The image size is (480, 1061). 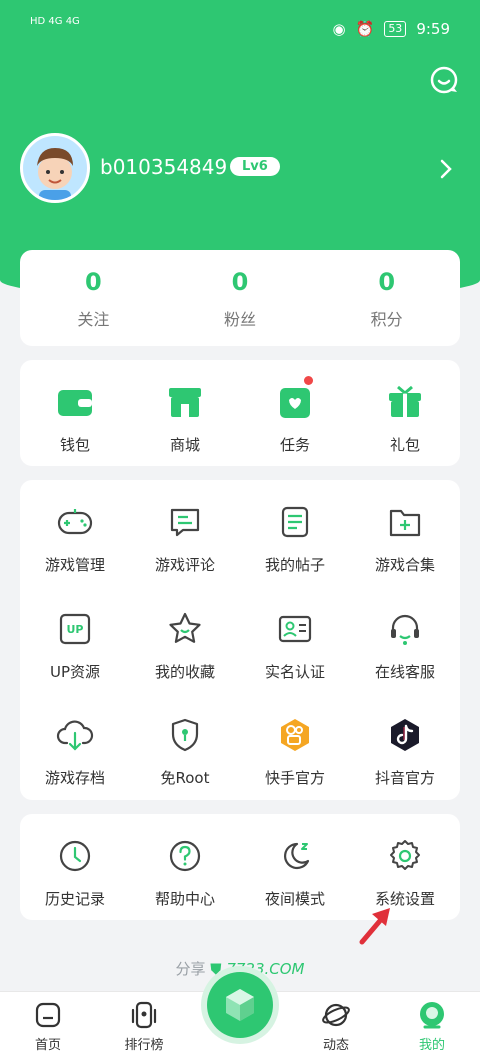 I want to click on service-game-management: 游戏管理, so click(x=75, y=533).